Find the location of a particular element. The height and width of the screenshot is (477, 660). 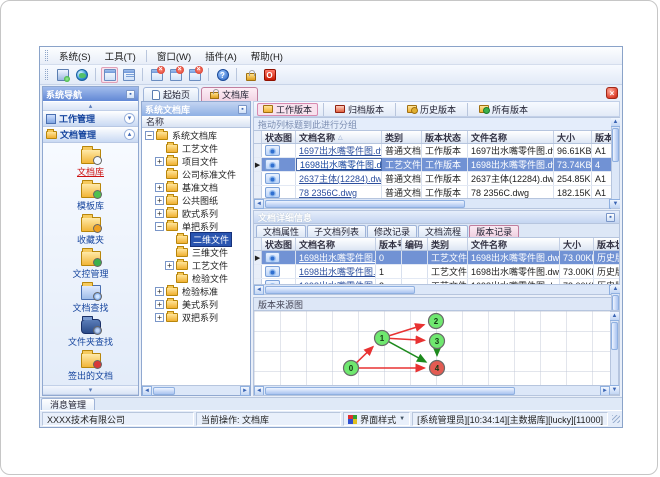

window-button is located at coordinates (109, 74).